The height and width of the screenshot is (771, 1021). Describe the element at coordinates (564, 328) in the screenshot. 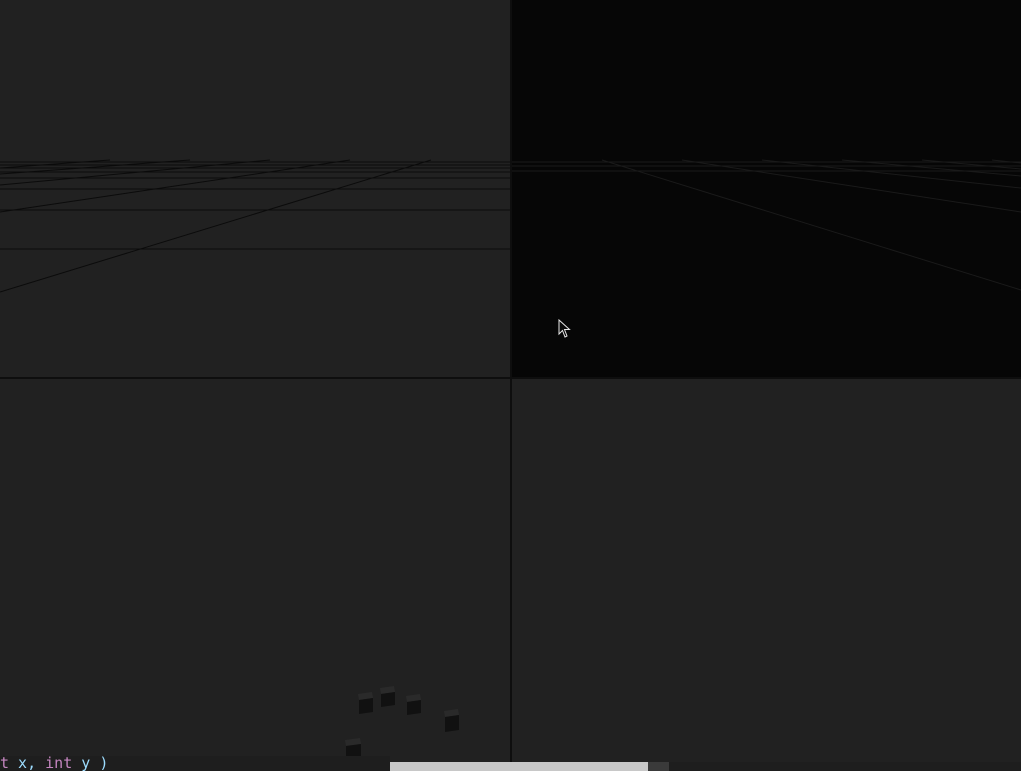

I see `mouse-pointer-icon` at that location.